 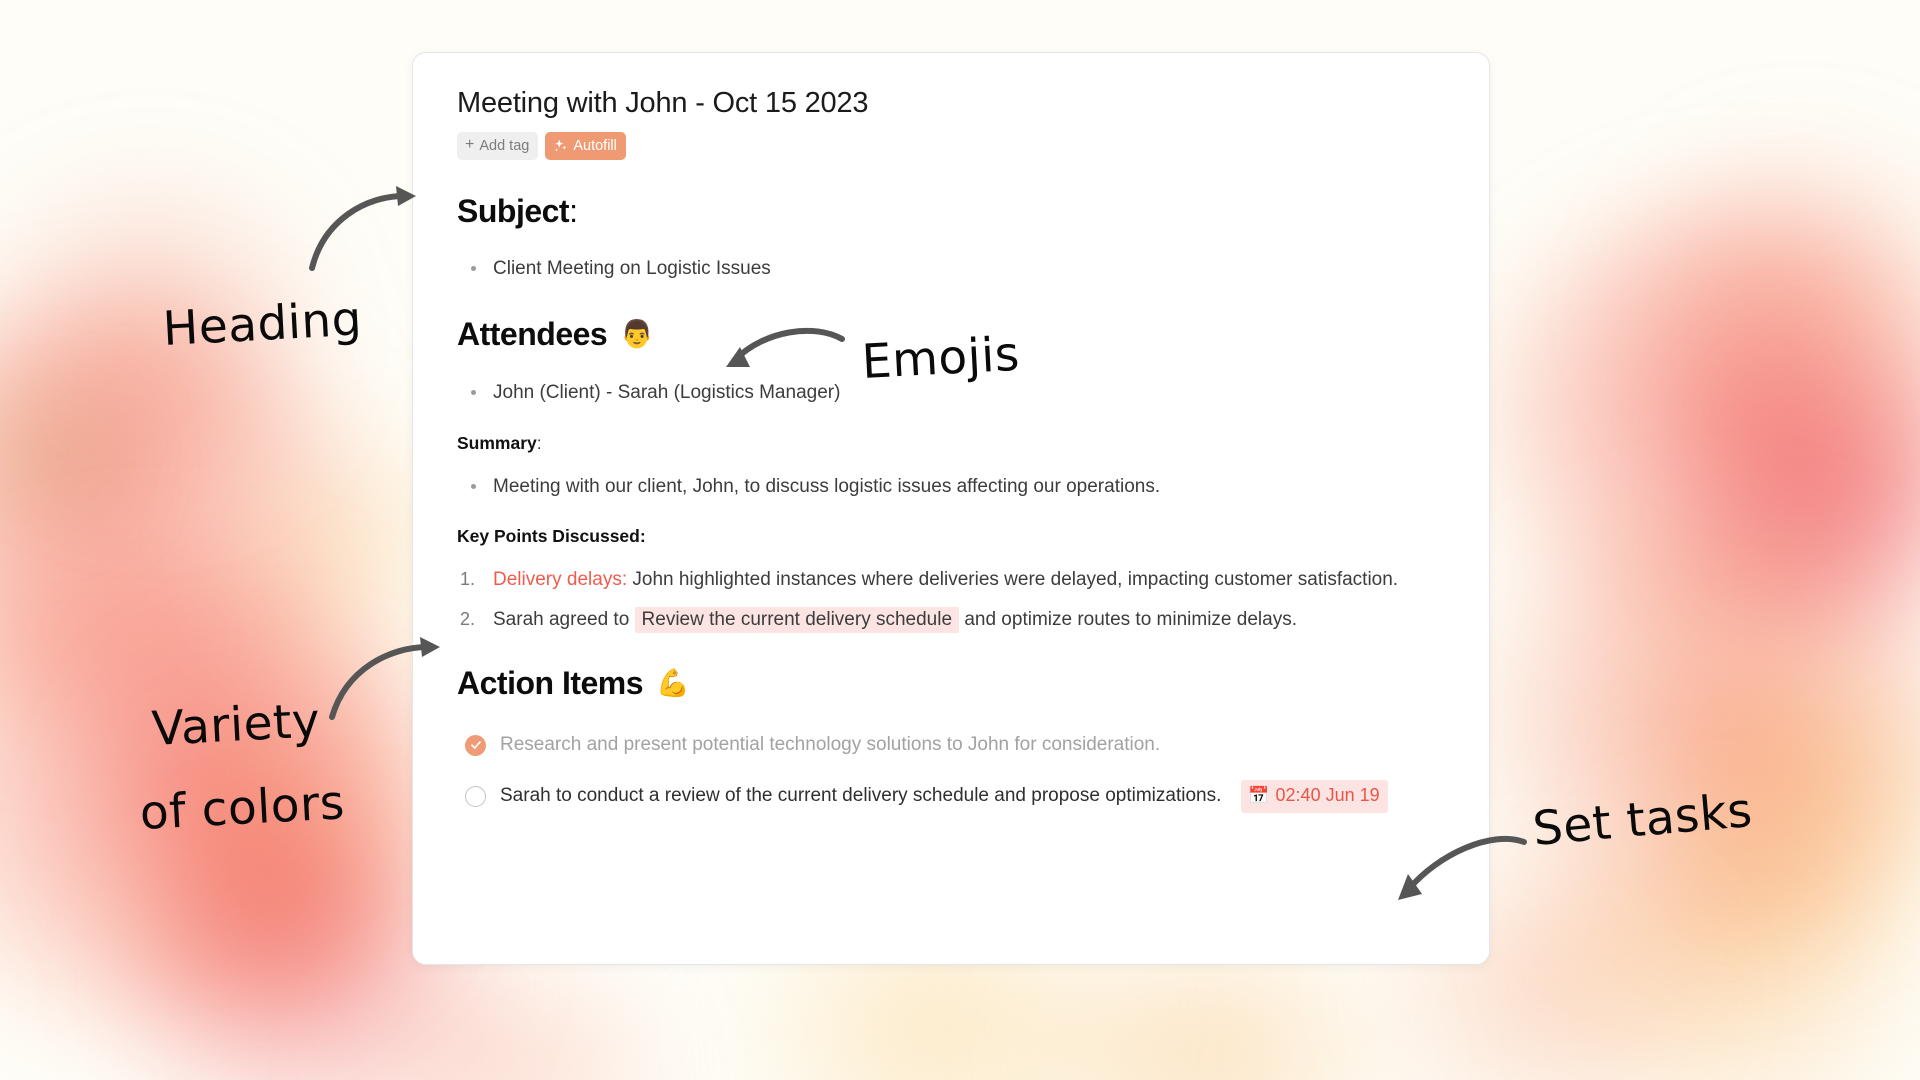 I want to click on man-emoji: 👨, so click(x=637, y=333).